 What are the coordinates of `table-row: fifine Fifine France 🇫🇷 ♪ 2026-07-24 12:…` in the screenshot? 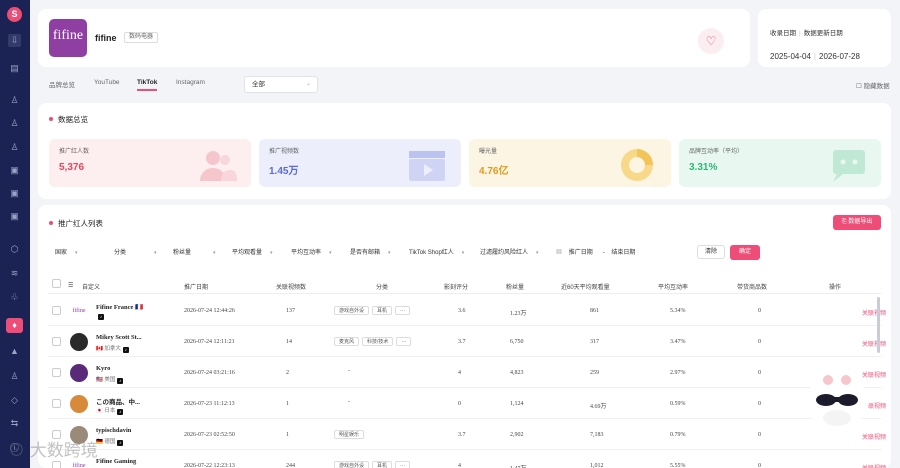 It's located at (467, 311).